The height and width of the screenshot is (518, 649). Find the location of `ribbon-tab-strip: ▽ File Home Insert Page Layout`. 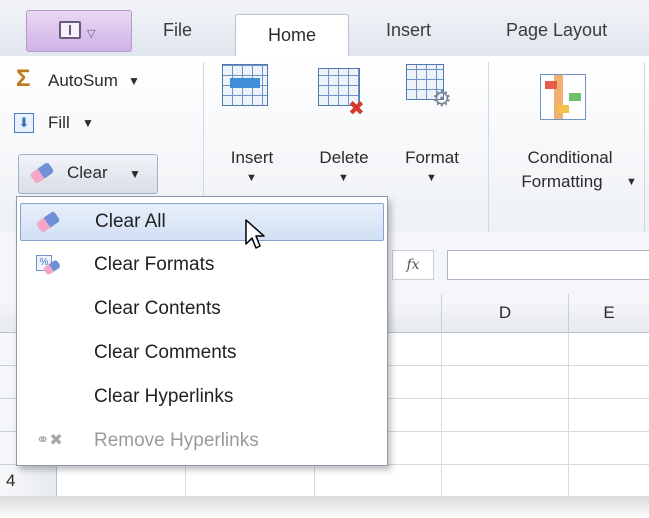

ribbon-tab-strip: ▽ File Home Insert Page Layout is located at coordinates (324, 29).